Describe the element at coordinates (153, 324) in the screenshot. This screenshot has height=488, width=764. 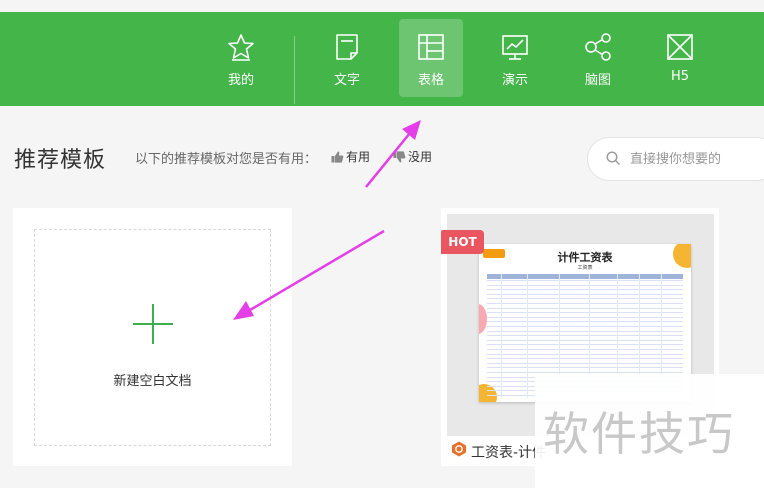
I see `plus-icon-bar` at that location.